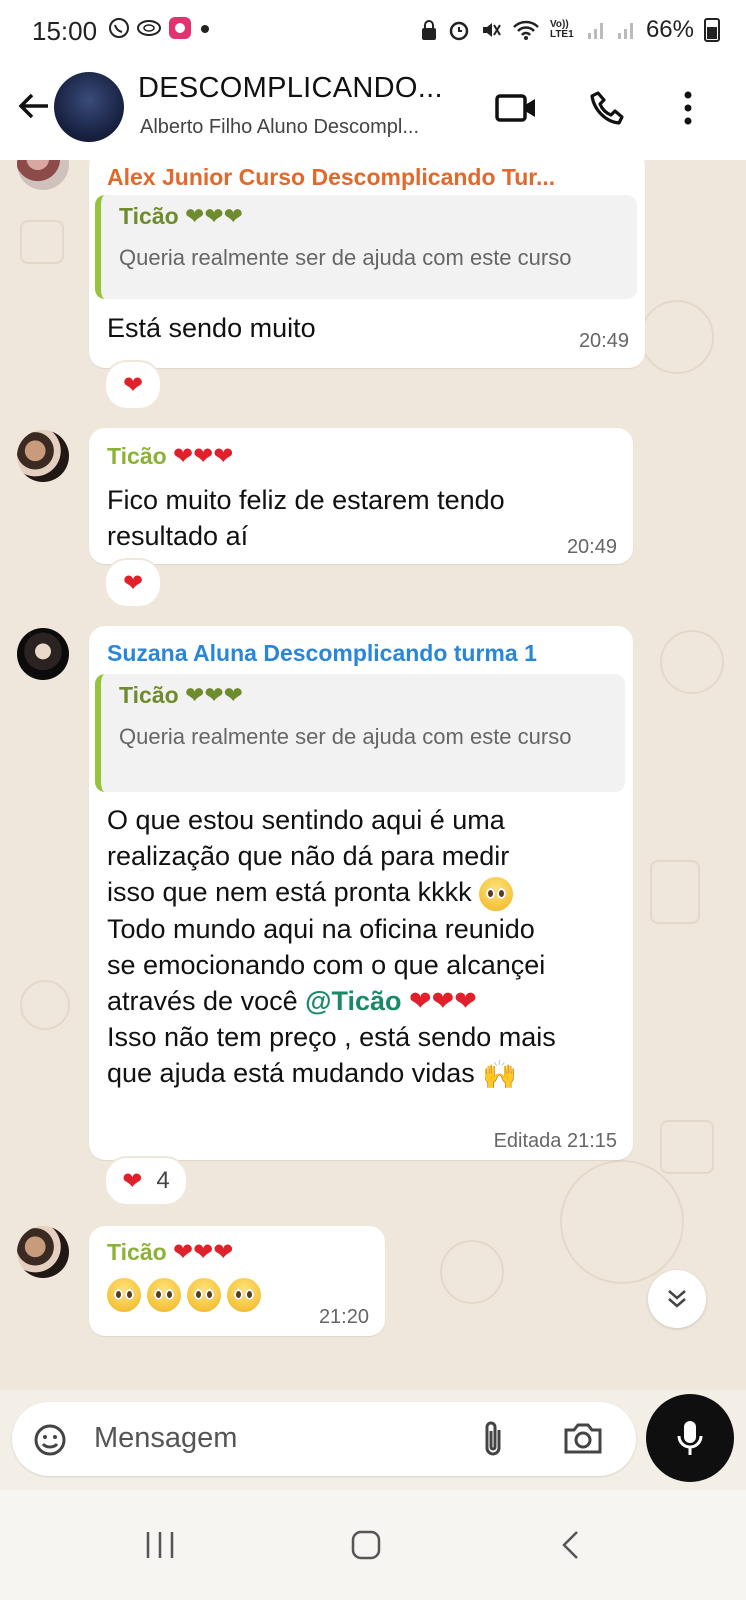  I want to click on message-bubble: Ticão ❤❤❤ 21:20, so click(237, 1281).